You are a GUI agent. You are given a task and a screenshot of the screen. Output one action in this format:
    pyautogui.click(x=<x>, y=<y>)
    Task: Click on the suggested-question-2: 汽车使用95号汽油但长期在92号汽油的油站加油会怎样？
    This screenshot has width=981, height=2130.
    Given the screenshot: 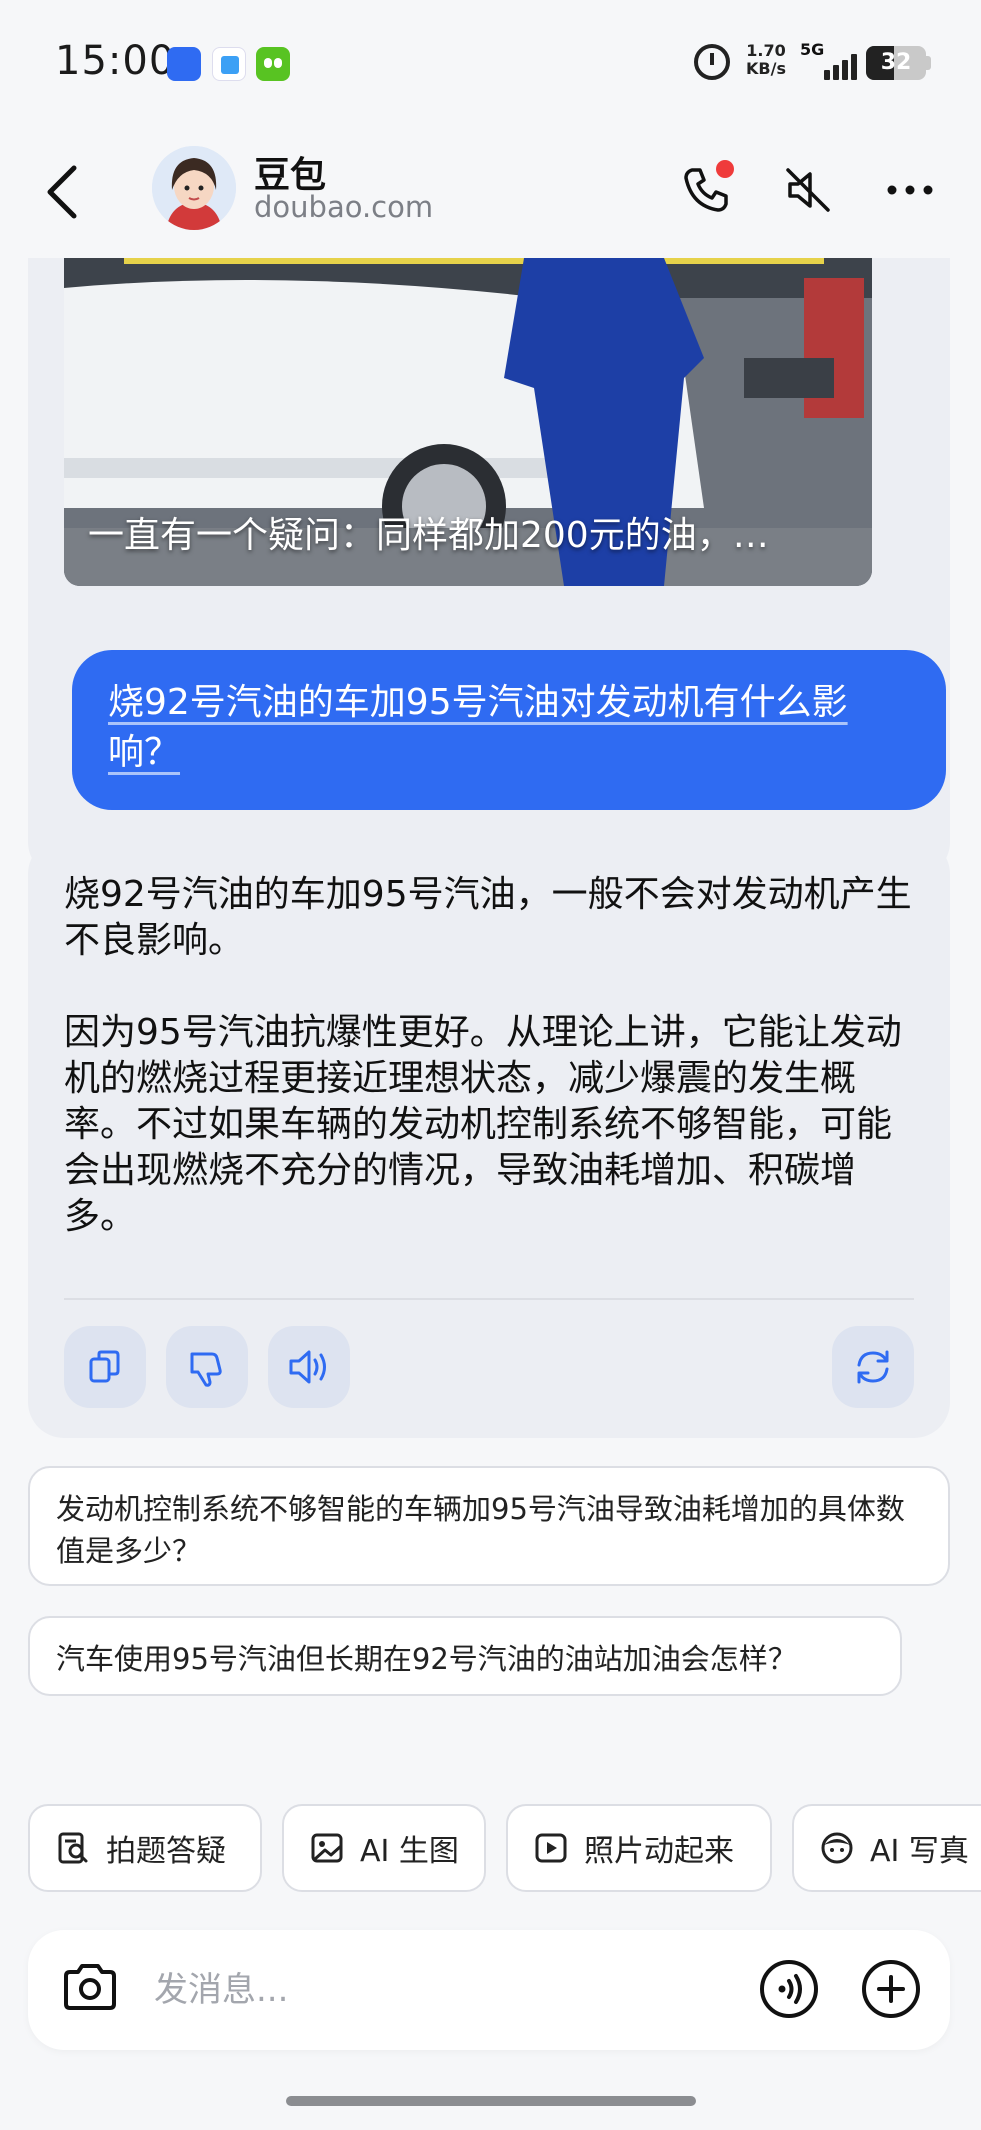 What is the action you would take?
    pyautogui.click(x=465, y=1656)
    